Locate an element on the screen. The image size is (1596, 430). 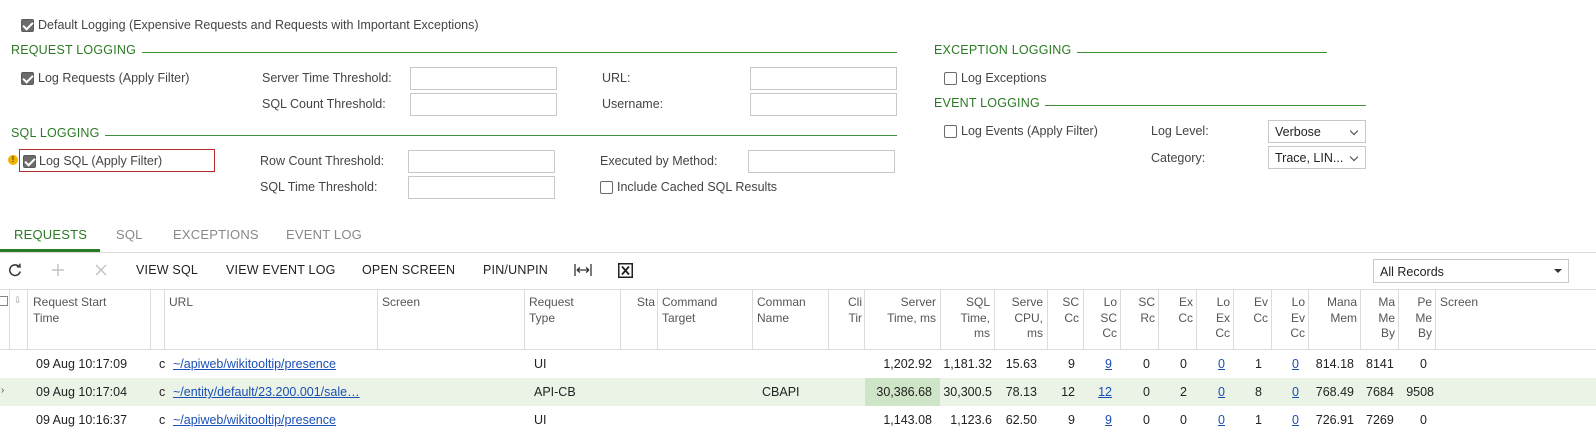
executed-by-method-input is located at coordinates (821, 161).